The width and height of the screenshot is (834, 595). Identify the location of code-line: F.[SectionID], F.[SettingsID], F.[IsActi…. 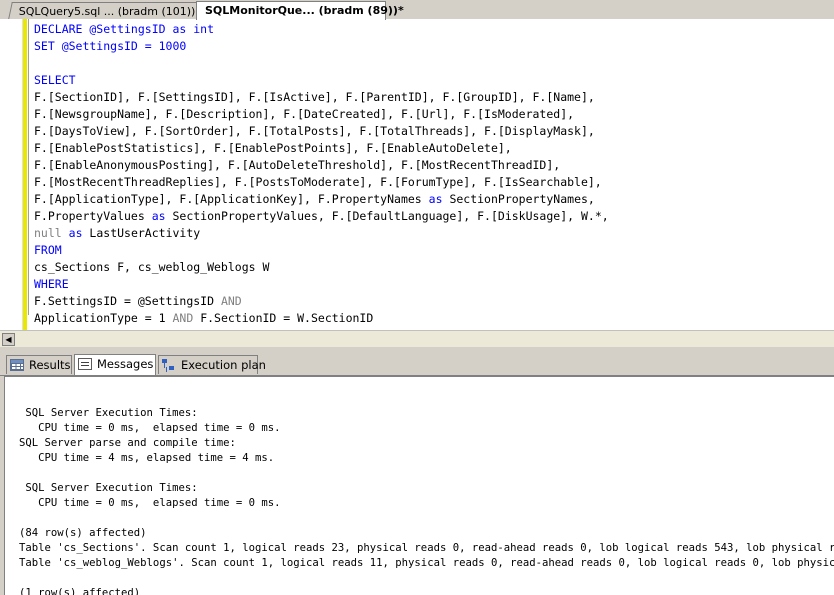
(321, 97).